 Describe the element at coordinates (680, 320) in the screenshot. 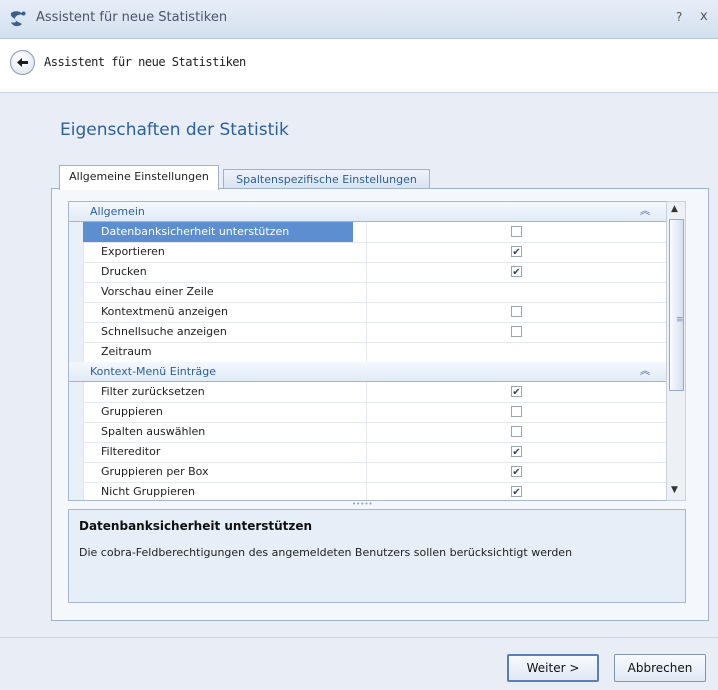

I see `grip-icon: ≡` at that location.